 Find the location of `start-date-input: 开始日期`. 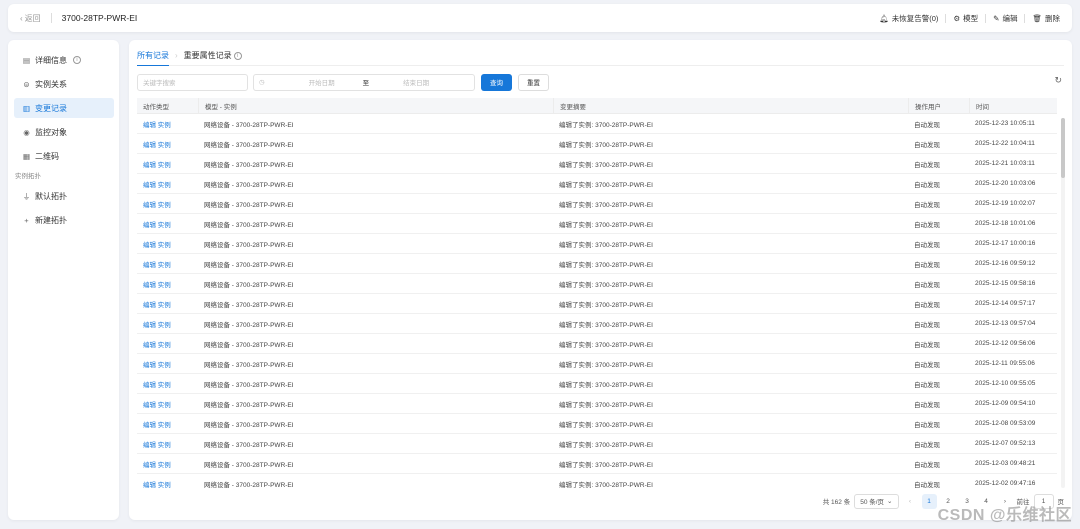

start-date-input: 开始日期 is located at coordinates (322, 82).